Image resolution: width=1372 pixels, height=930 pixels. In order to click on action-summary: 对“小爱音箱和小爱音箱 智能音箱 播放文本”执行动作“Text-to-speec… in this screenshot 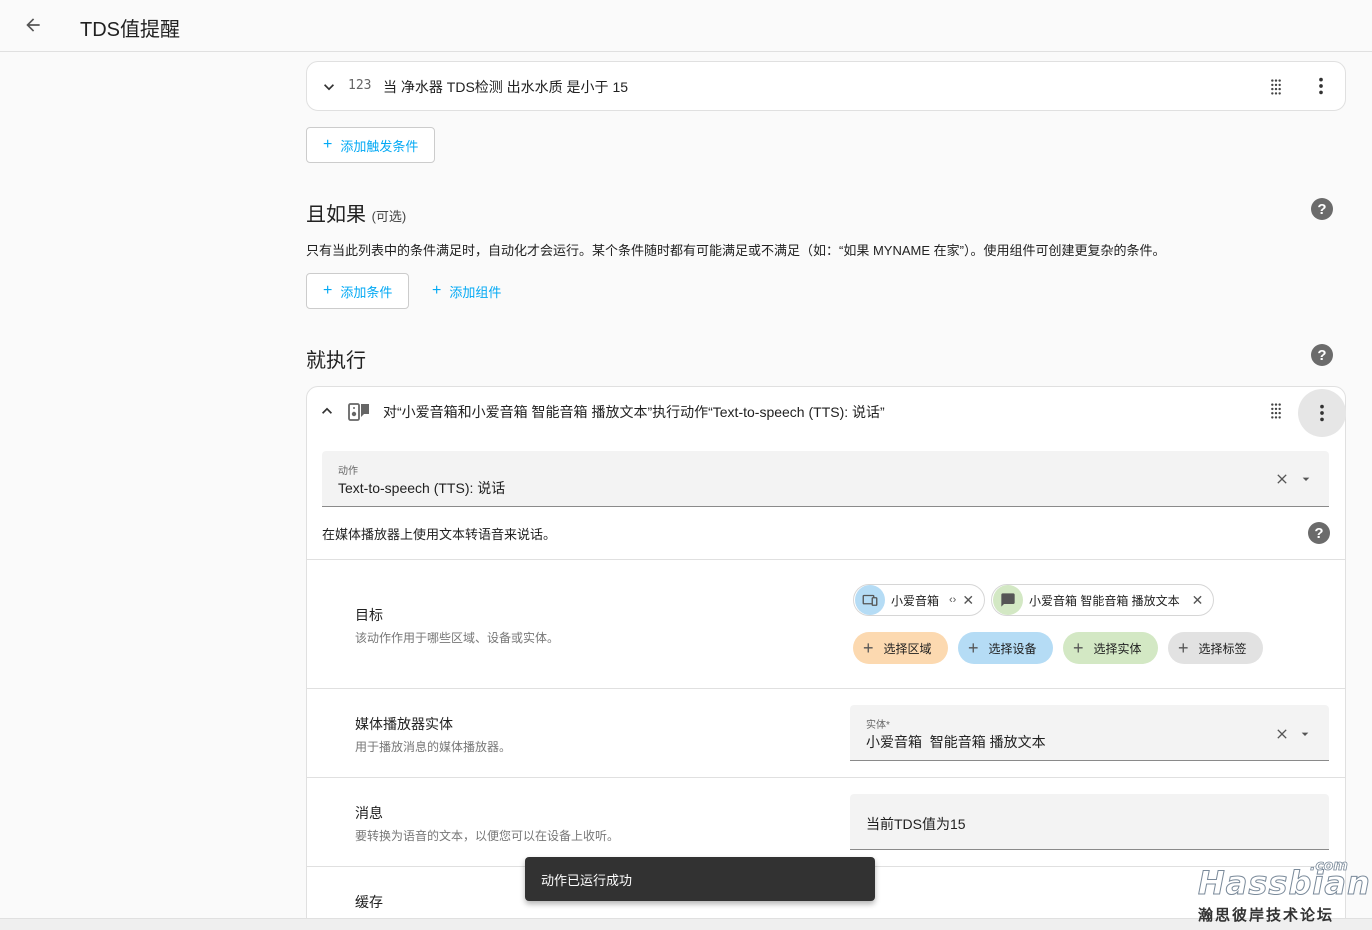, I will do `click(634, 412)`.